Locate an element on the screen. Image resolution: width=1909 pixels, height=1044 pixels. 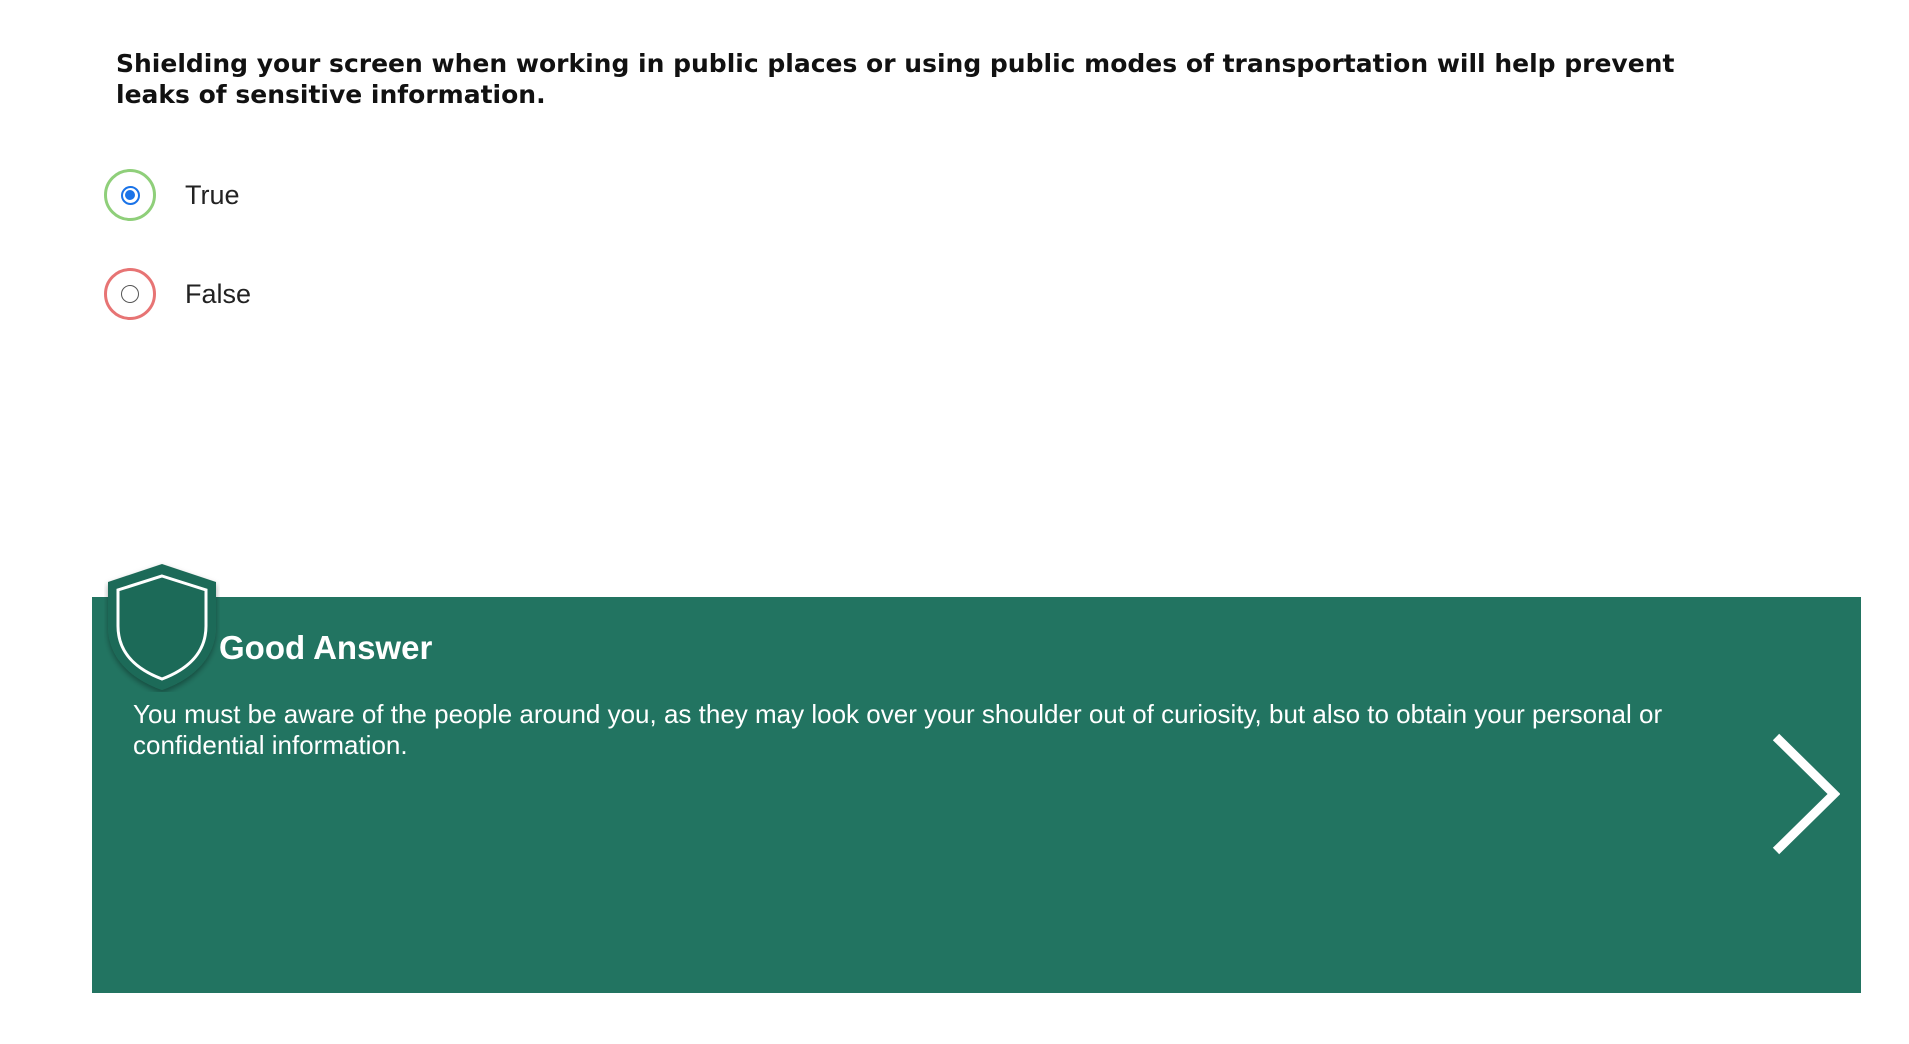
shield-icon is located at coordinates (162, 627).